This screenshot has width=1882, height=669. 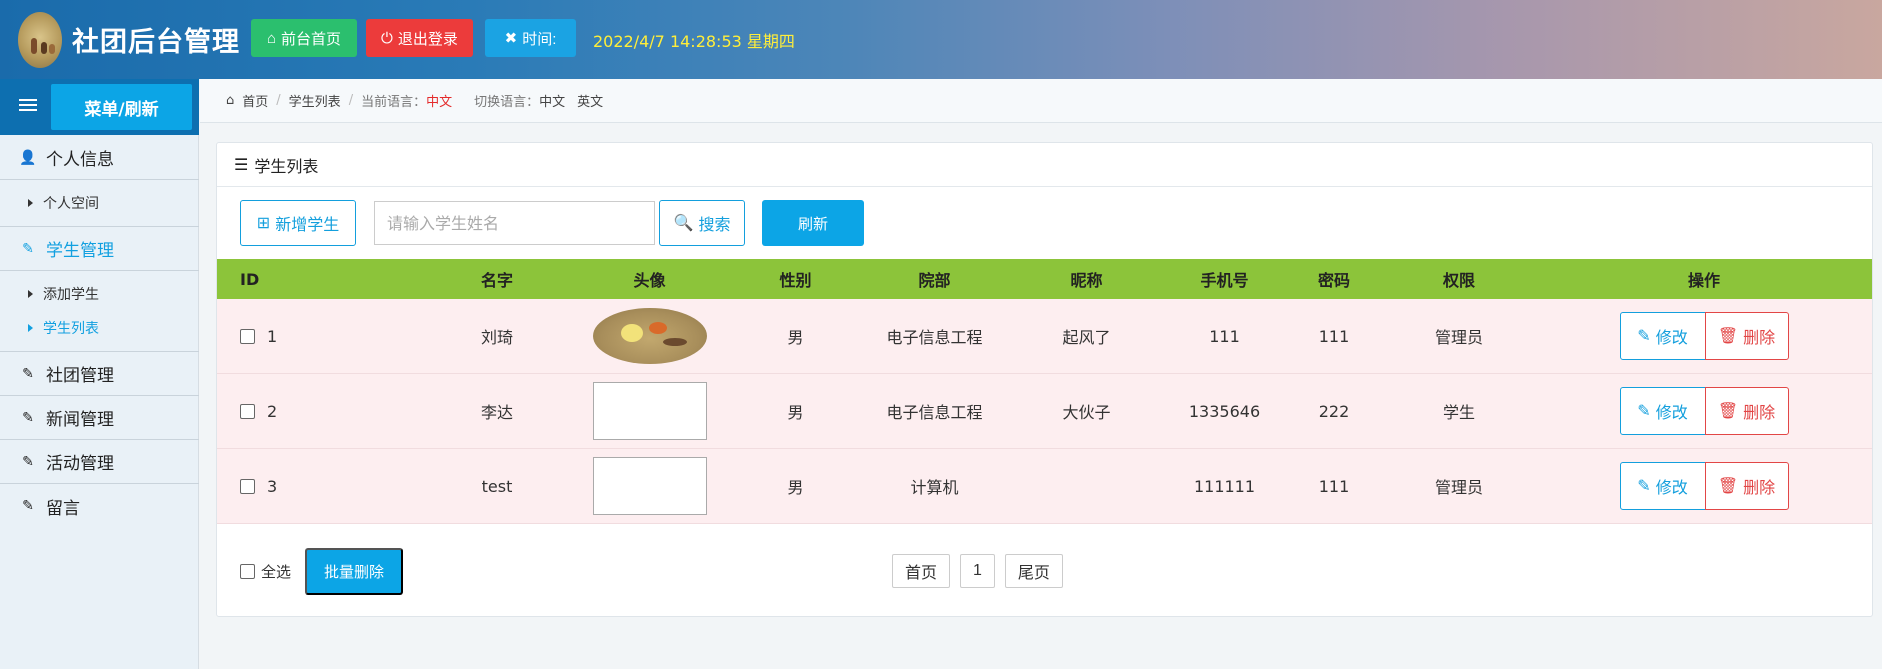 I want to click on panel-title: 学生列表, so click(x=286, y=166).